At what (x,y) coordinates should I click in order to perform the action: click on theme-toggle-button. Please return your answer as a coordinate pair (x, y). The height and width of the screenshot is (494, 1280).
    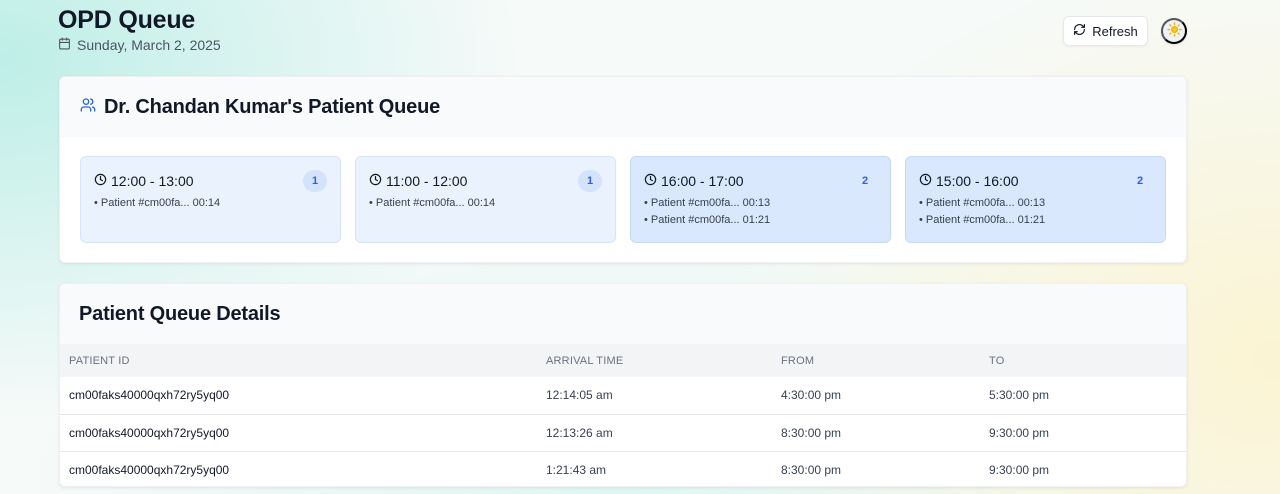
    Looking at the image, I should click on (1174, 31).